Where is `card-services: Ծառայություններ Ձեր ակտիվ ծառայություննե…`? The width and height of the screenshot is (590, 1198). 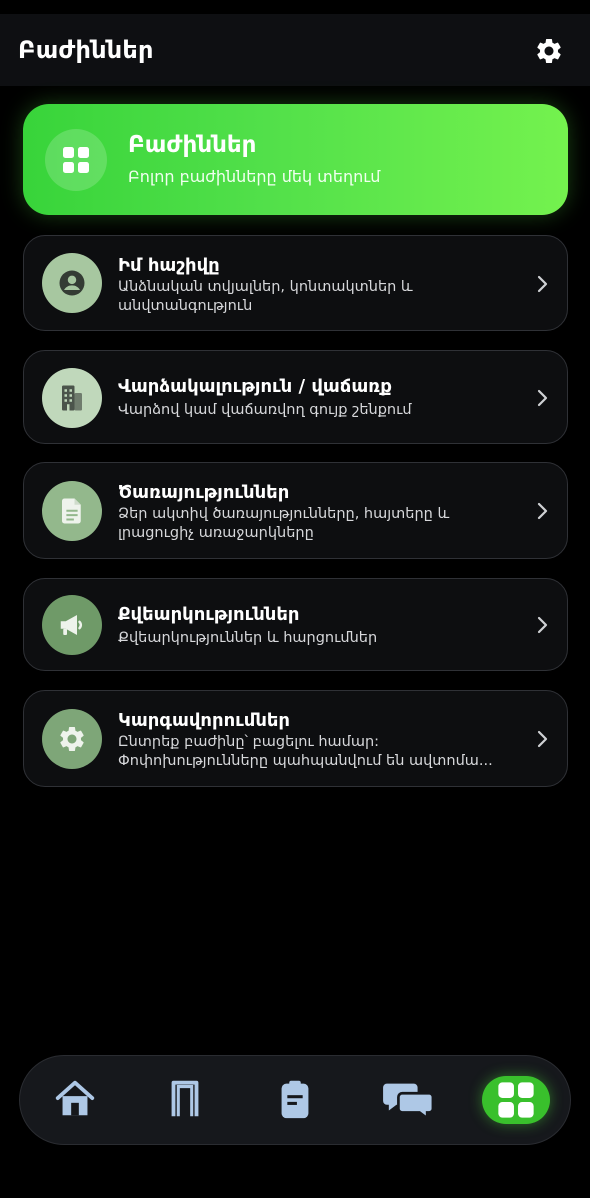
card-services: Ծառայություններ Ձեր ակտիվ ծառայություննե… is located at coordinates (295, 510).